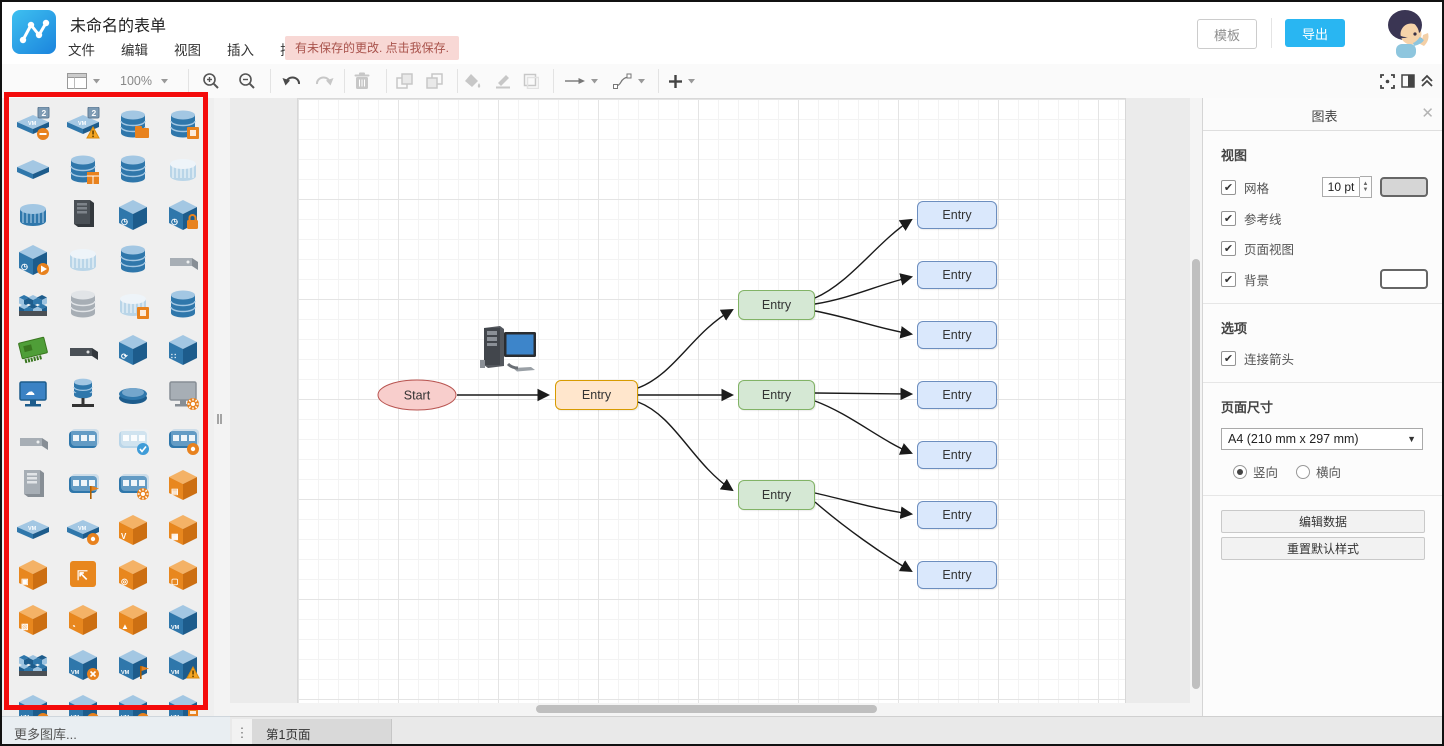 This screenshot has width=1444, height=746. I want to click on unsaved-changes-notice: 有未保存的更改. 点击我保存., so click(372, 48).